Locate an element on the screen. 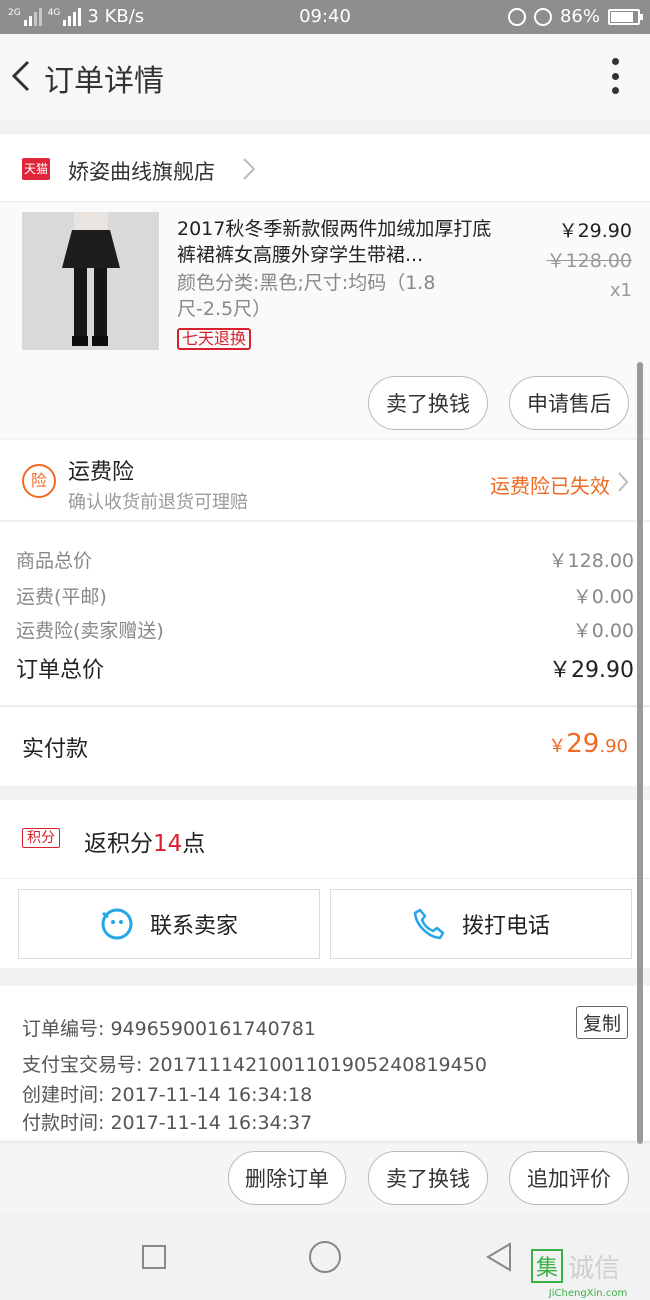  product-image is located at coordinates (90, 281).